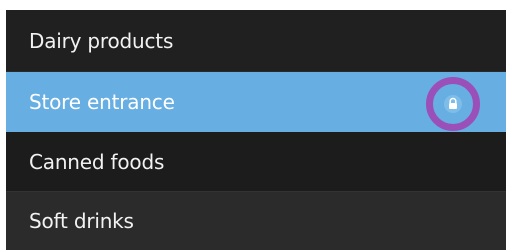 The image size is (512, 250). What do you see at coordinates (101, 40) in the screenshot?
I see `list-item-label: Dairy products` at bounding box center [101, 40].